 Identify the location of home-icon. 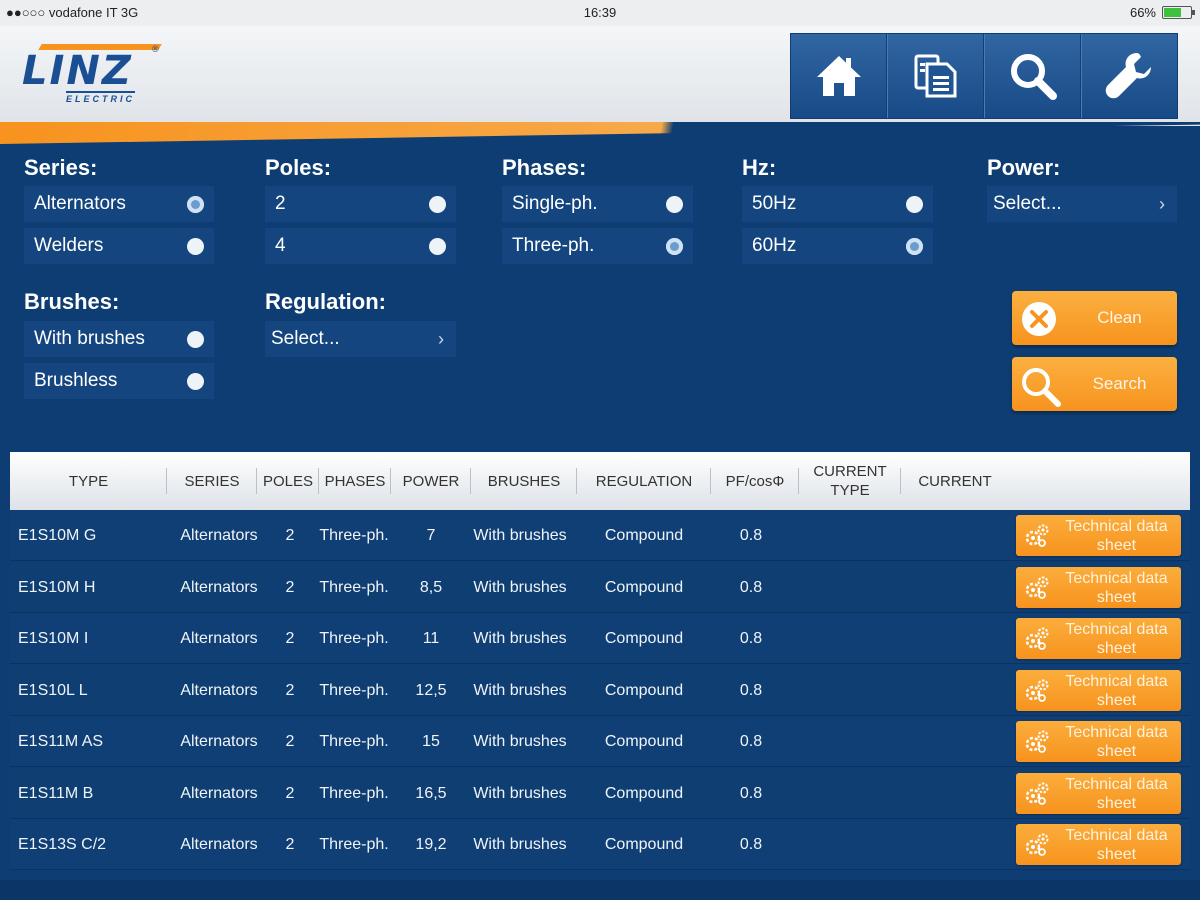
(838, 76).